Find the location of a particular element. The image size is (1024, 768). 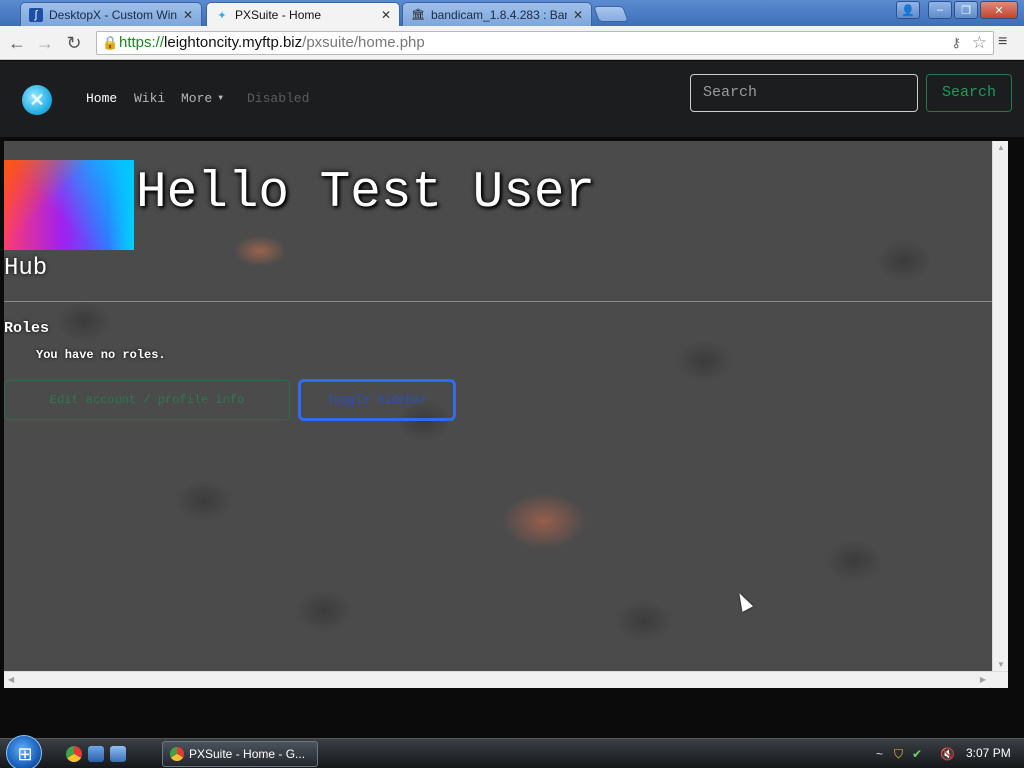

scroll-up-icon: ▲ is located at coordinates (1001, 147).